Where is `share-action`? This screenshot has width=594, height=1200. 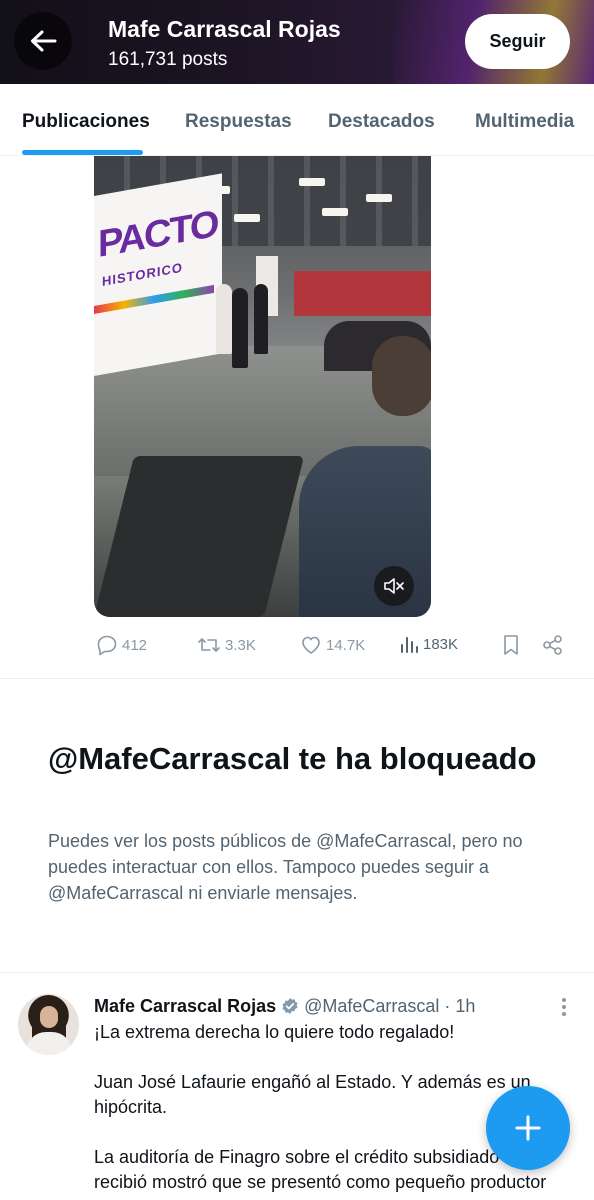 share-action is located at coordinates (553, 645).